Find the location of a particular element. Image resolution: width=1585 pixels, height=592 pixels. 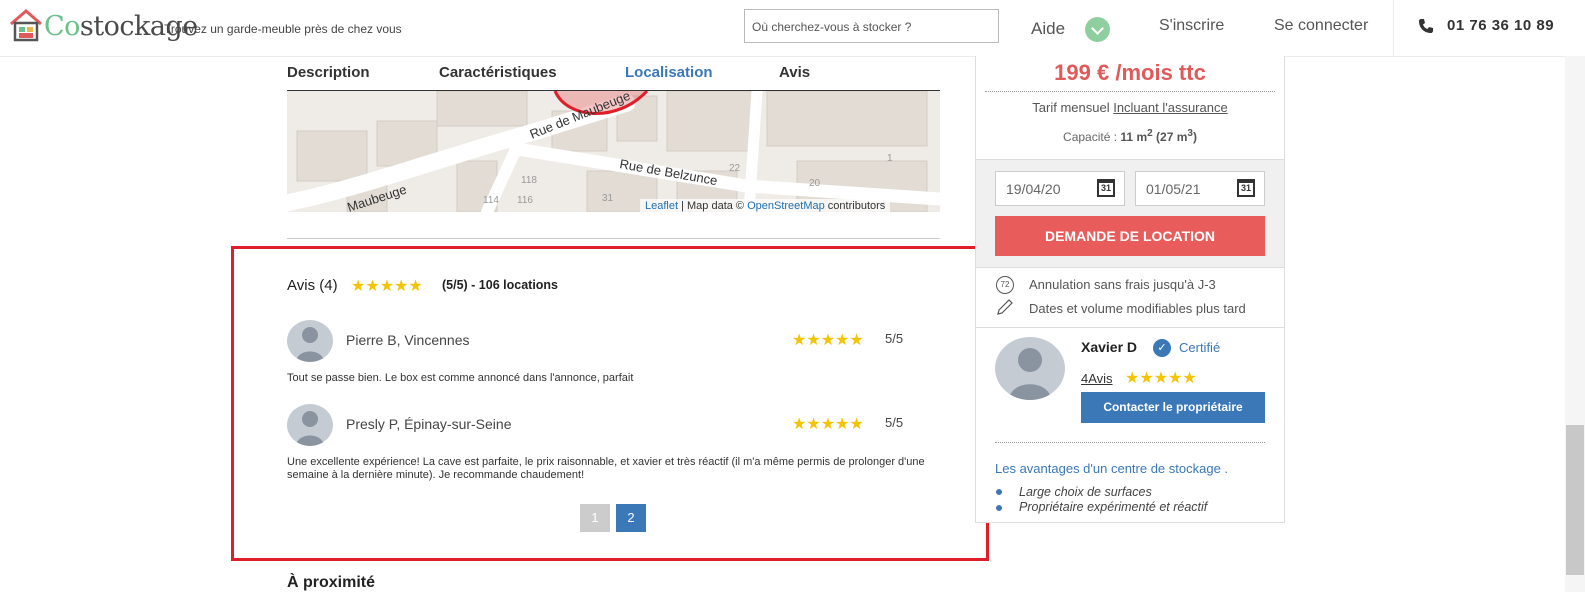

svg-text: 31 is located at coordinates (608, 198).